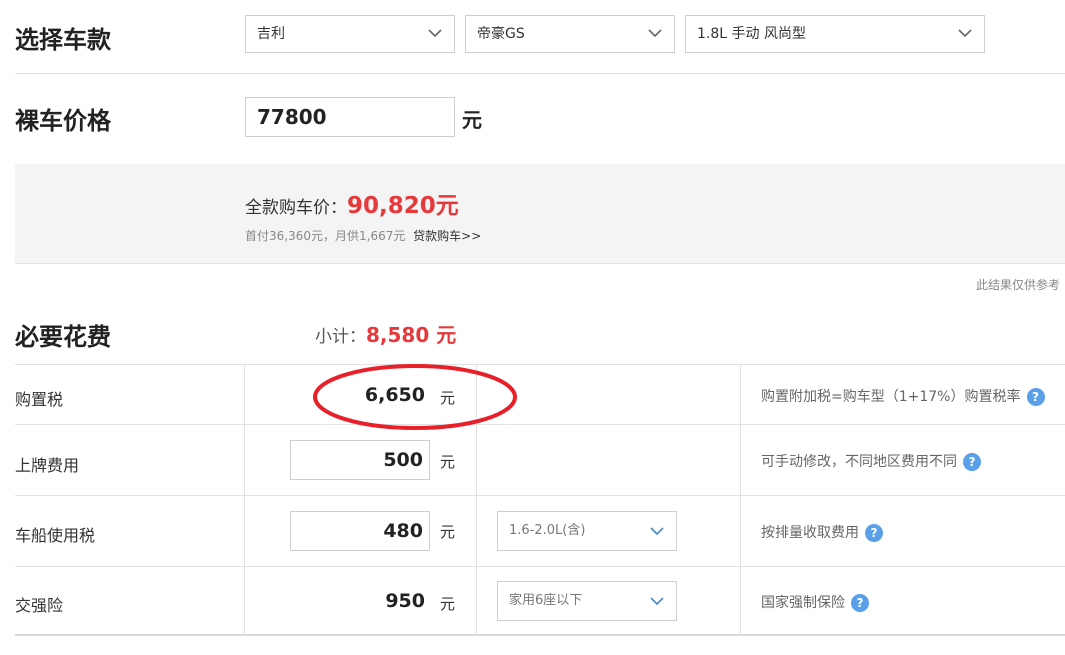  I want to click on trim-select: 1.8L 手动 风尚型, so click(835, 34).